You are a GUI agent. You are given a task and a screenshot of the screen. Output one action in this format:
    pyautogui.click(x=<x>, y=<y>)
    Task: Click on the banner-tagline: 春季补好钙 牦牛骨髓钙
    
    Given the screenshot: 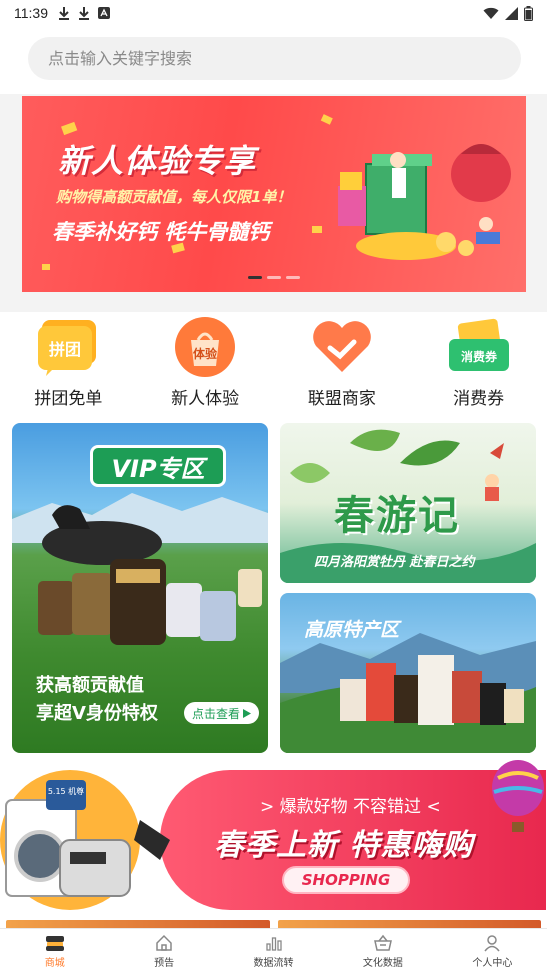 What is the action you would take?
    pyautogui.click(x=161, y=232)
    